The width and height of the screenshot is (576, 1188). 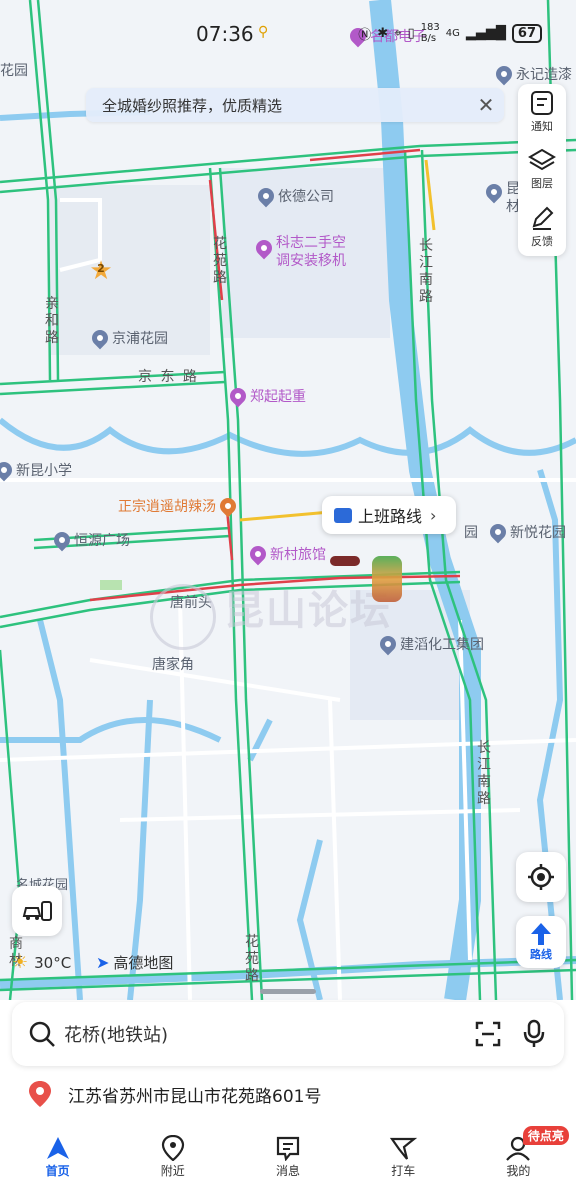 I want to click on car-phone-icon, so click(x=37, y=911).